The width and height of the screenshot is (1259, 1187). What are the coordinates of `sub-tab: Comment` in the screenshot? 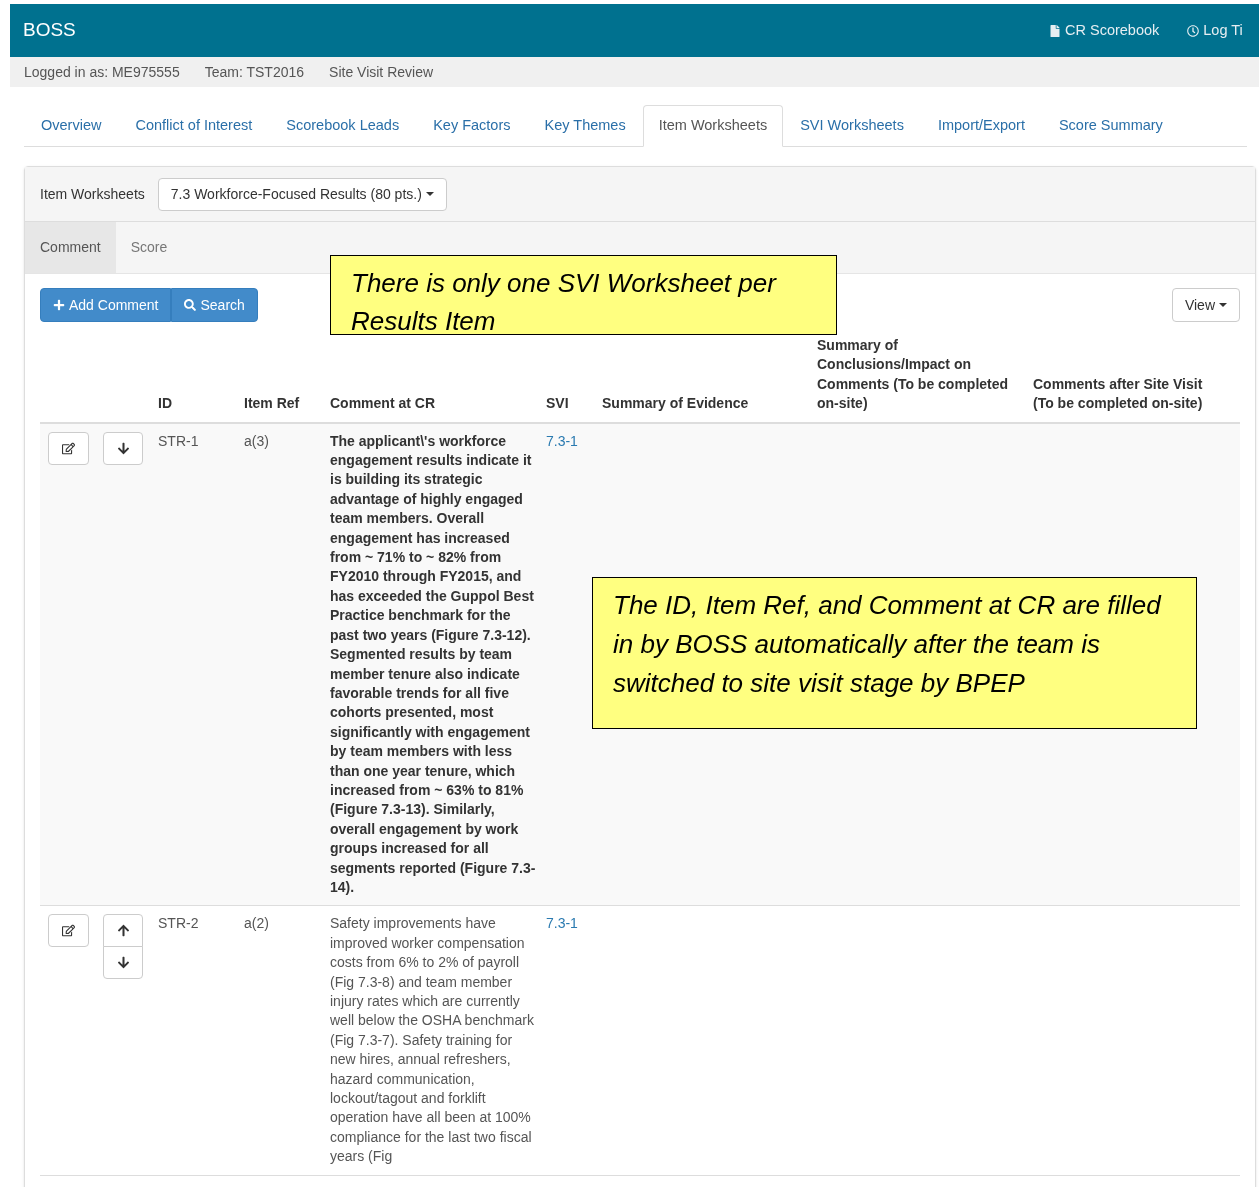 It's located at (70, 247).